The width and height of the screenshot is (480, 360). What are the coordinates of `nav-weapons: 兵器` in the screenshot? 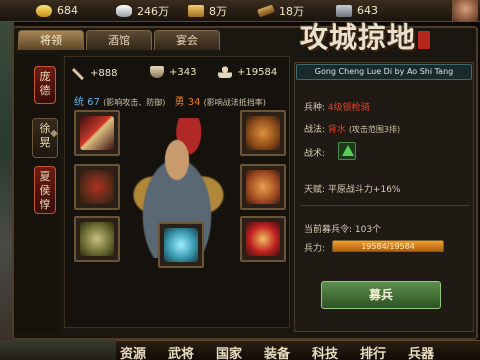 It's located at (421, 351).